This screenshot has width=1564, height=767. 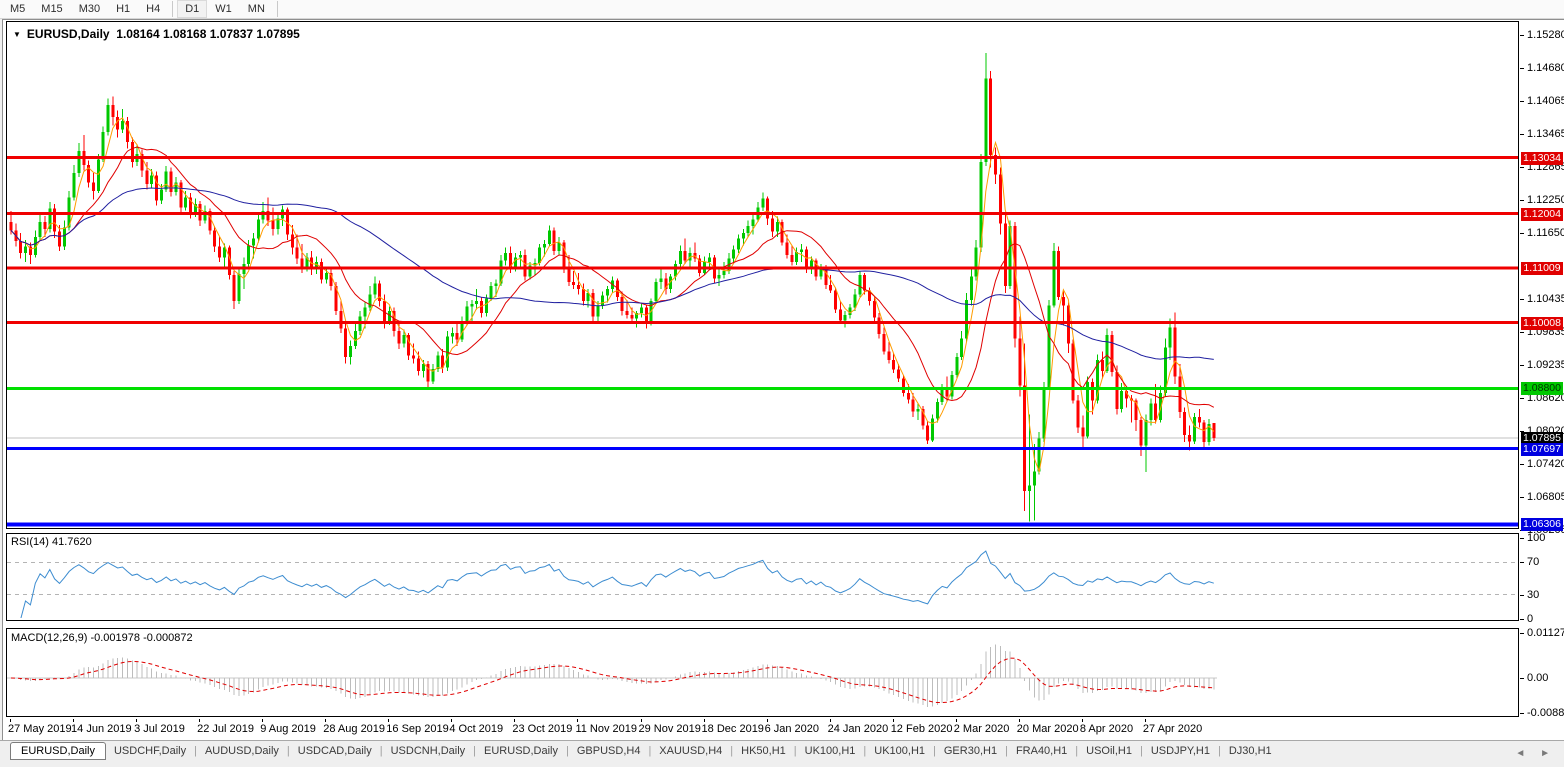 I want to click on rsi-scale-label: 0, so click(x=1530, y=619).